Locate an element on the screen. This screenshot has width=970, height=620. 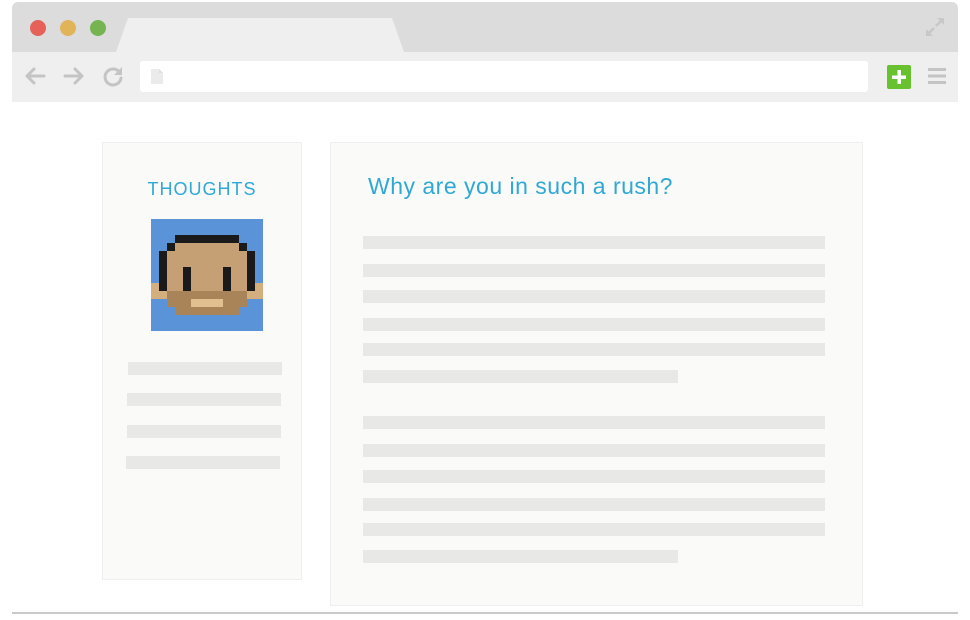
sidebar-title: THOUGHTS is located at coordinates (202, 189).